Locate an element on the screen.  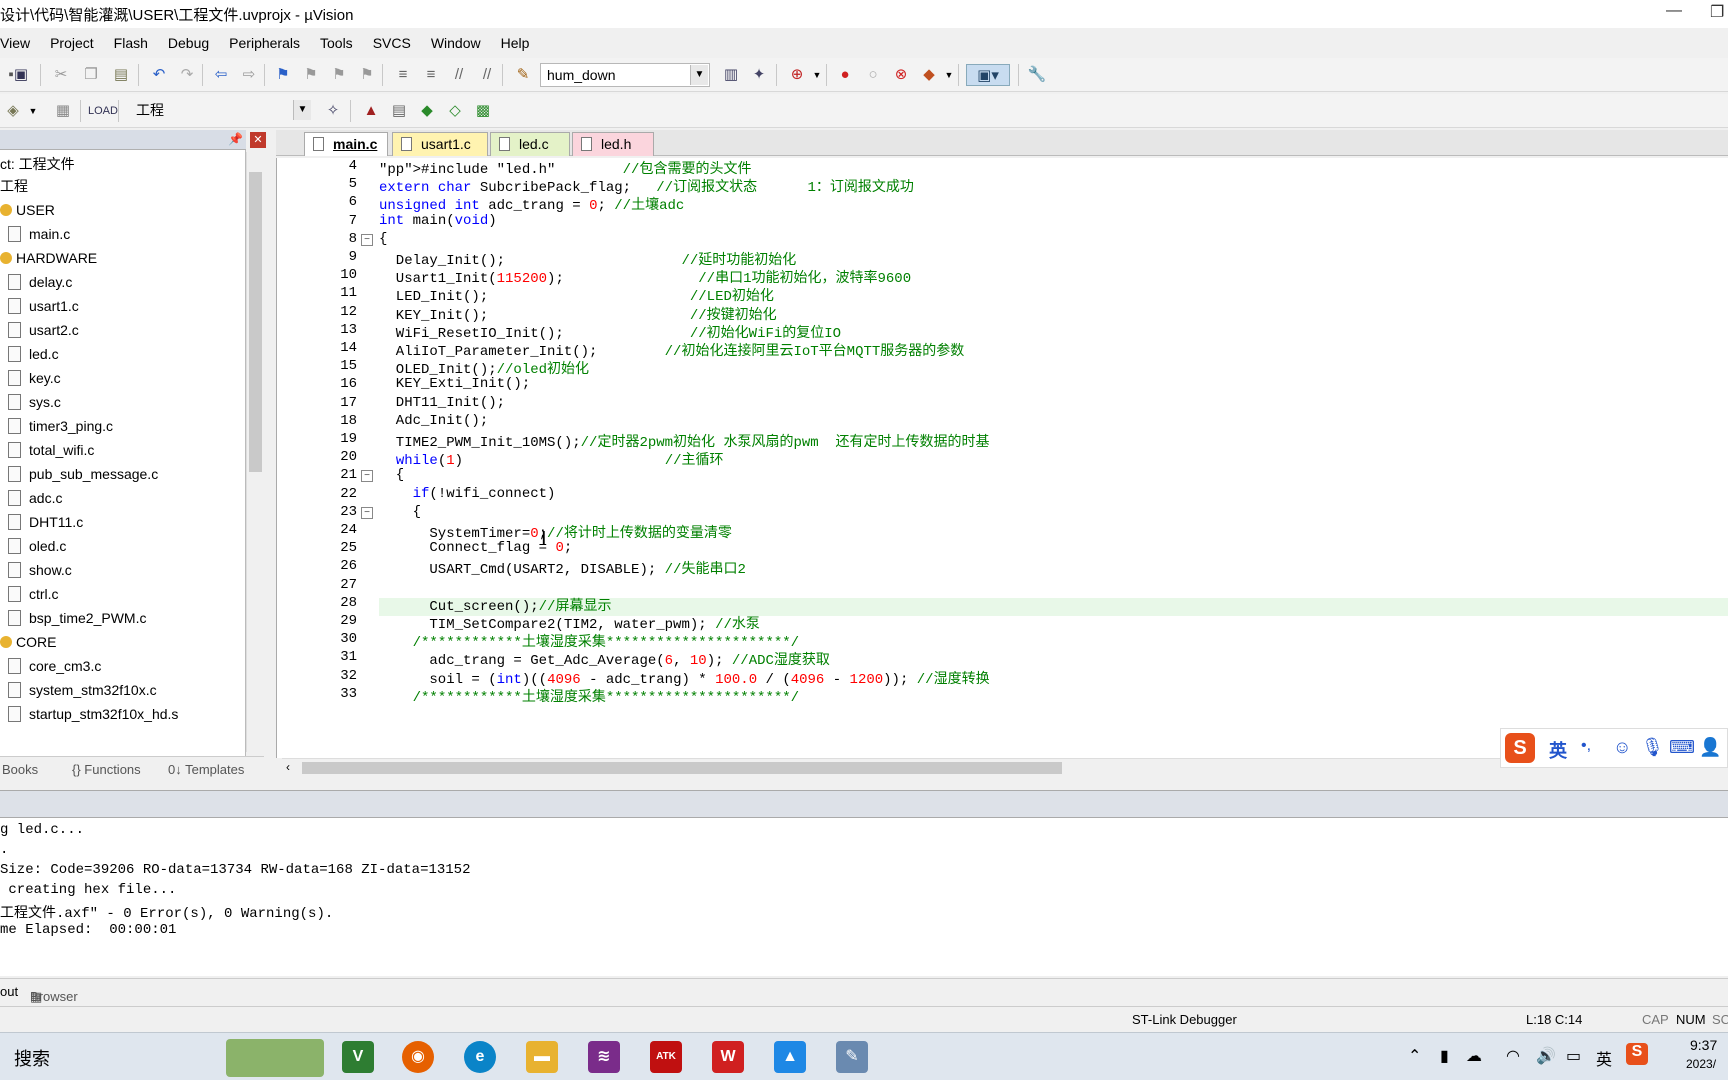
comment-icon: // is located at coordinates (459, 75).